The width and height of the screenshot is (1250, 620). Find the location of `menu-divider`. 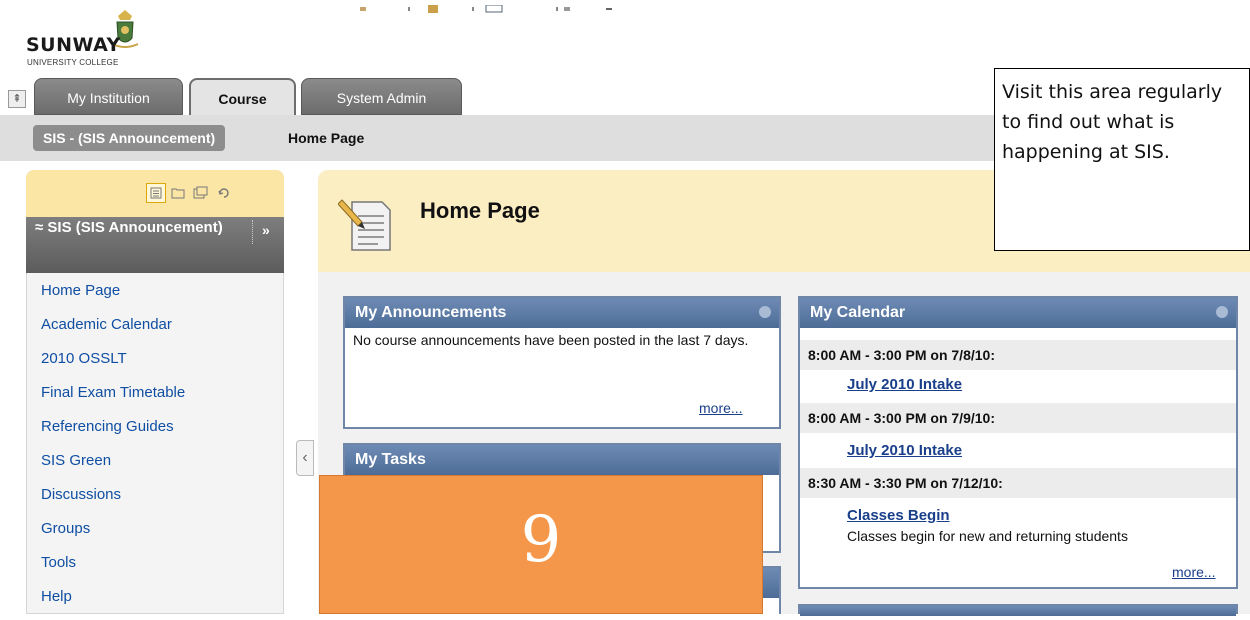

menu-divider is located at coordinates (253, 232).